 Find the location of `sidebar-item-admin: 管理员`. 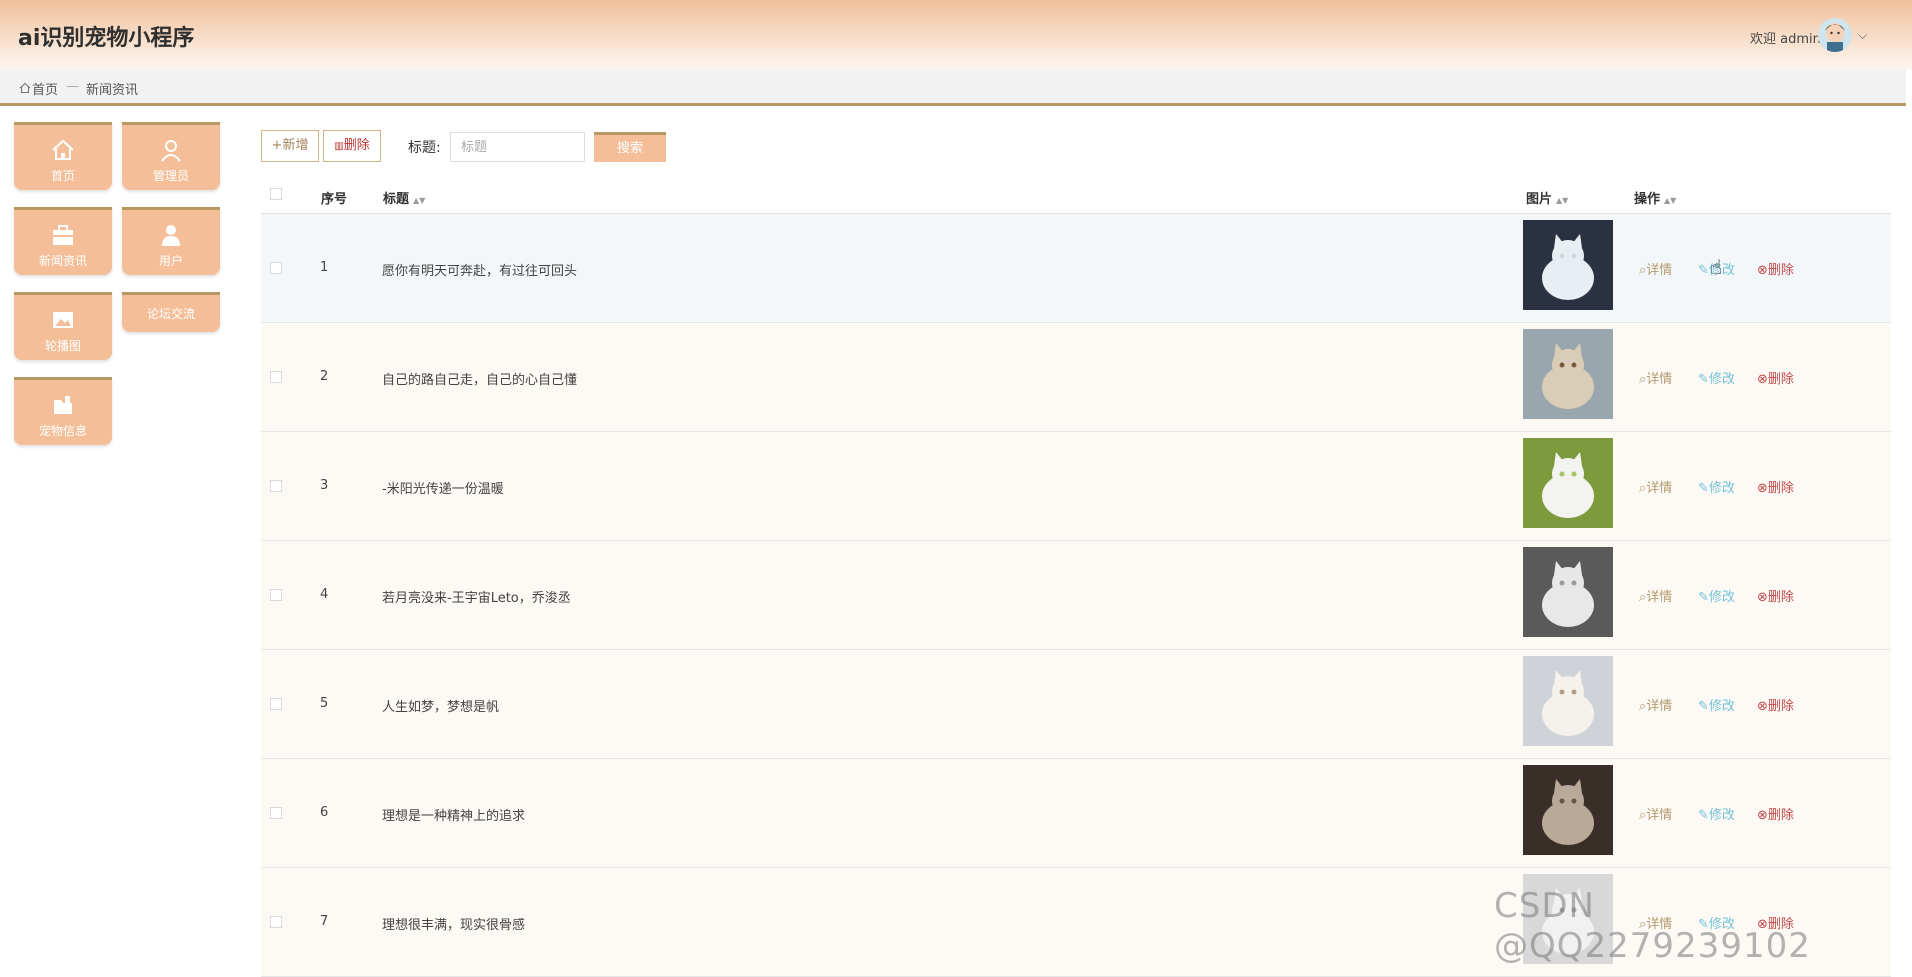

sidebar-item-admin: 管理员 is located at coordinates (171, 156).